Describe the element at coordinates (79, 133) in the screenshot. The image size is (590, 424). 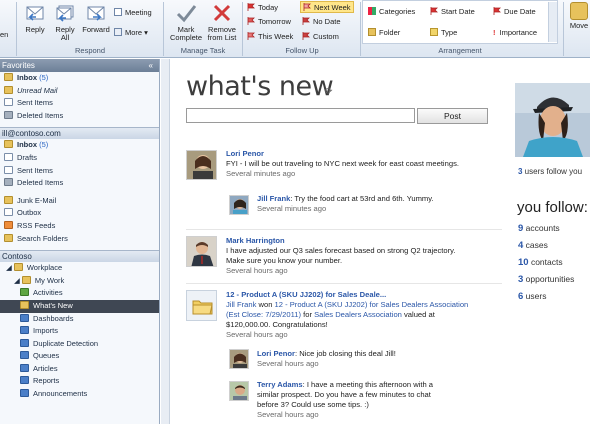
I see `account-header: ill@contoso.com` at that location.